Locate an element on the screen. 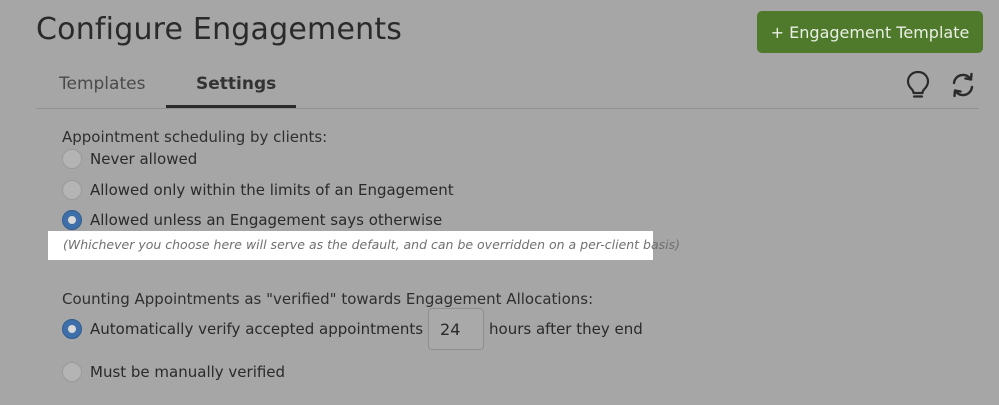 This screenshot has height=405, width=999. scheduling-section-label: Appointment scheduling by clients: is located at coordinates (195, 137).